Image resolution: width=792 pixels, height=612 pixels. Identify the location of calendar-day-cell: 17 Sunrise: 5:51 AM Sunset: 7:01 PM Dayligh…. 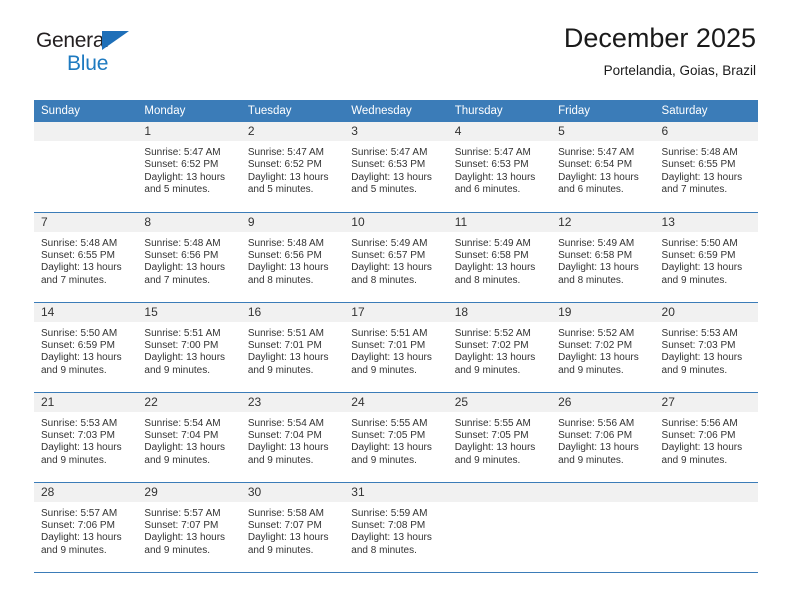
(396, 347).